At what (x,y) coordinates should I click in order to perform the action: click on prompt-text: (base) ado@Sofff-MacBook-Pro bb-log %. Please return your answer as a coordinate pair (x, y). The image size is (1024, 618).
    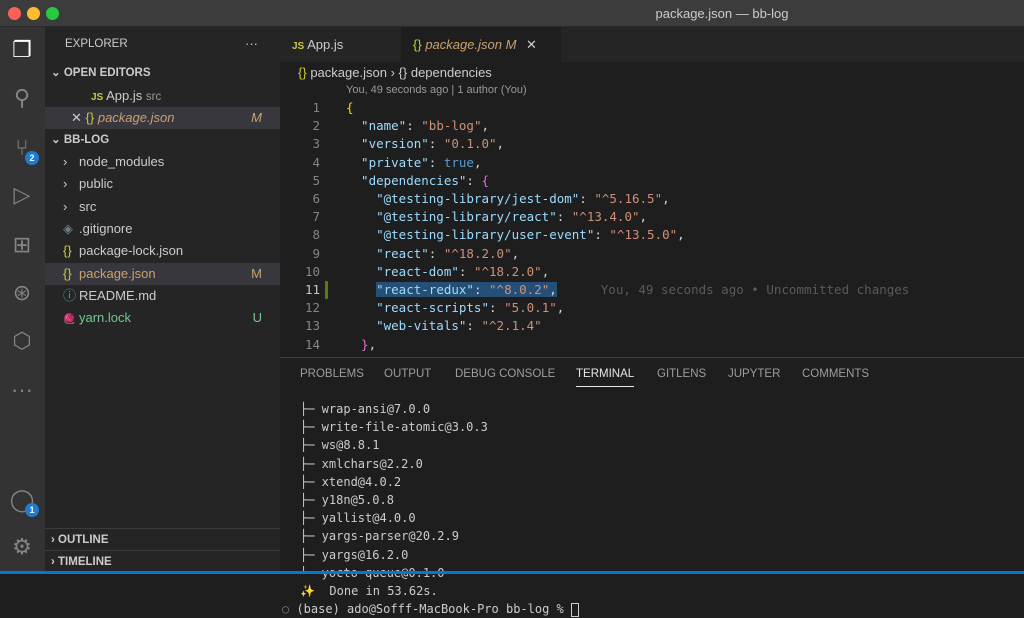
    Looking at the image, I should click on (433, 609).